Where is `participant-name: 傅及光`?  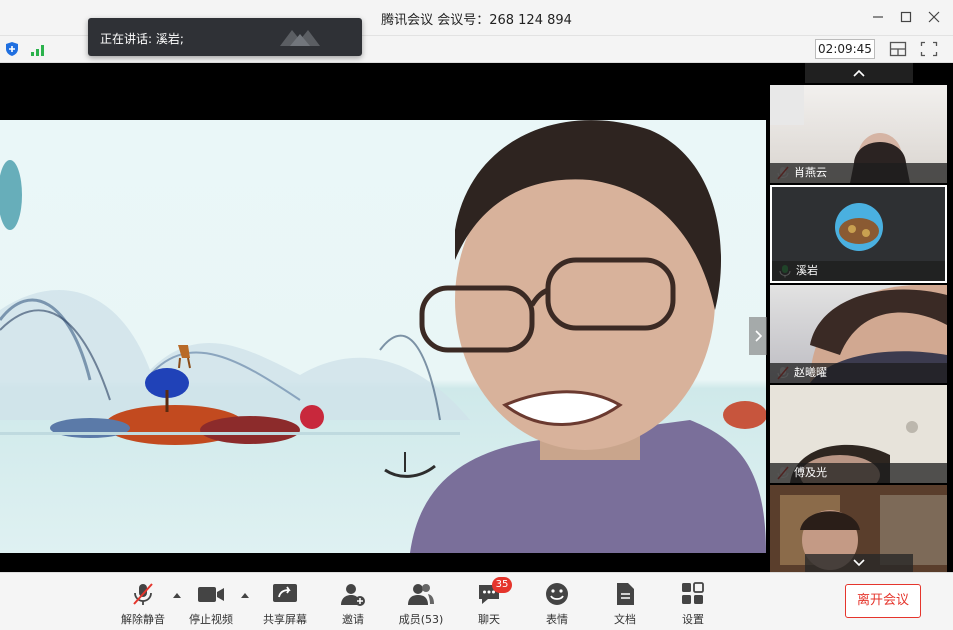 participant-name: 傅及光 is located at coordinates (858, 473).